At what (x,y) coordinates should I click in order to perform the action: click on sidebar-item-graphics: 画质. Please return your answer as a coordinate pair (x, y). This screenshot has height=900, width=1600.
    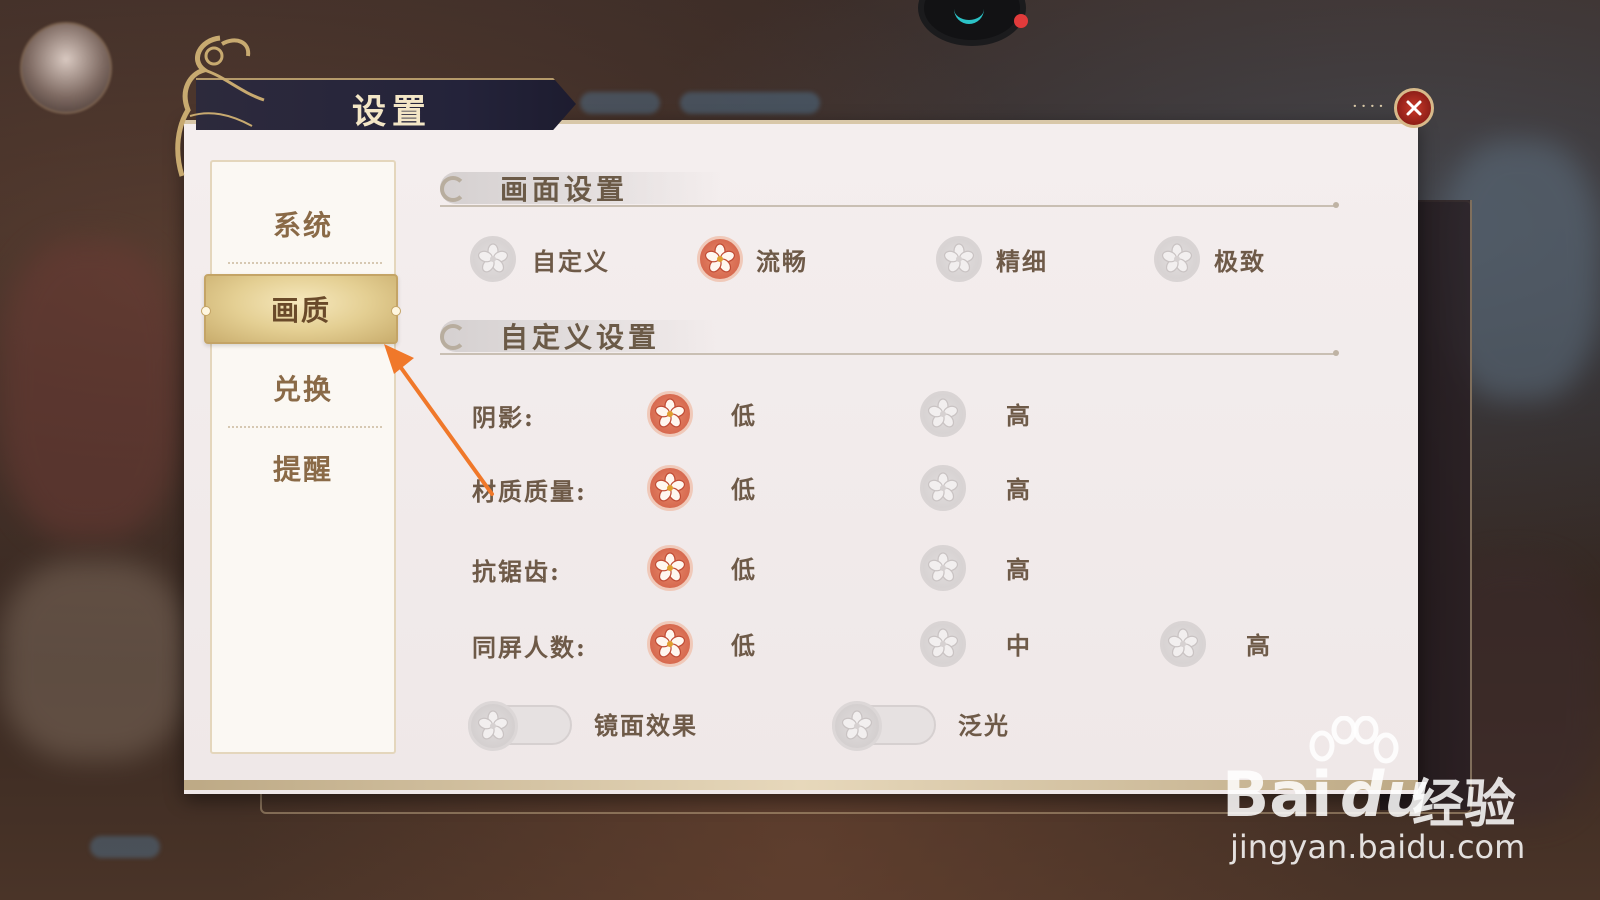
    Looking at the image, I should click on (301, 309).